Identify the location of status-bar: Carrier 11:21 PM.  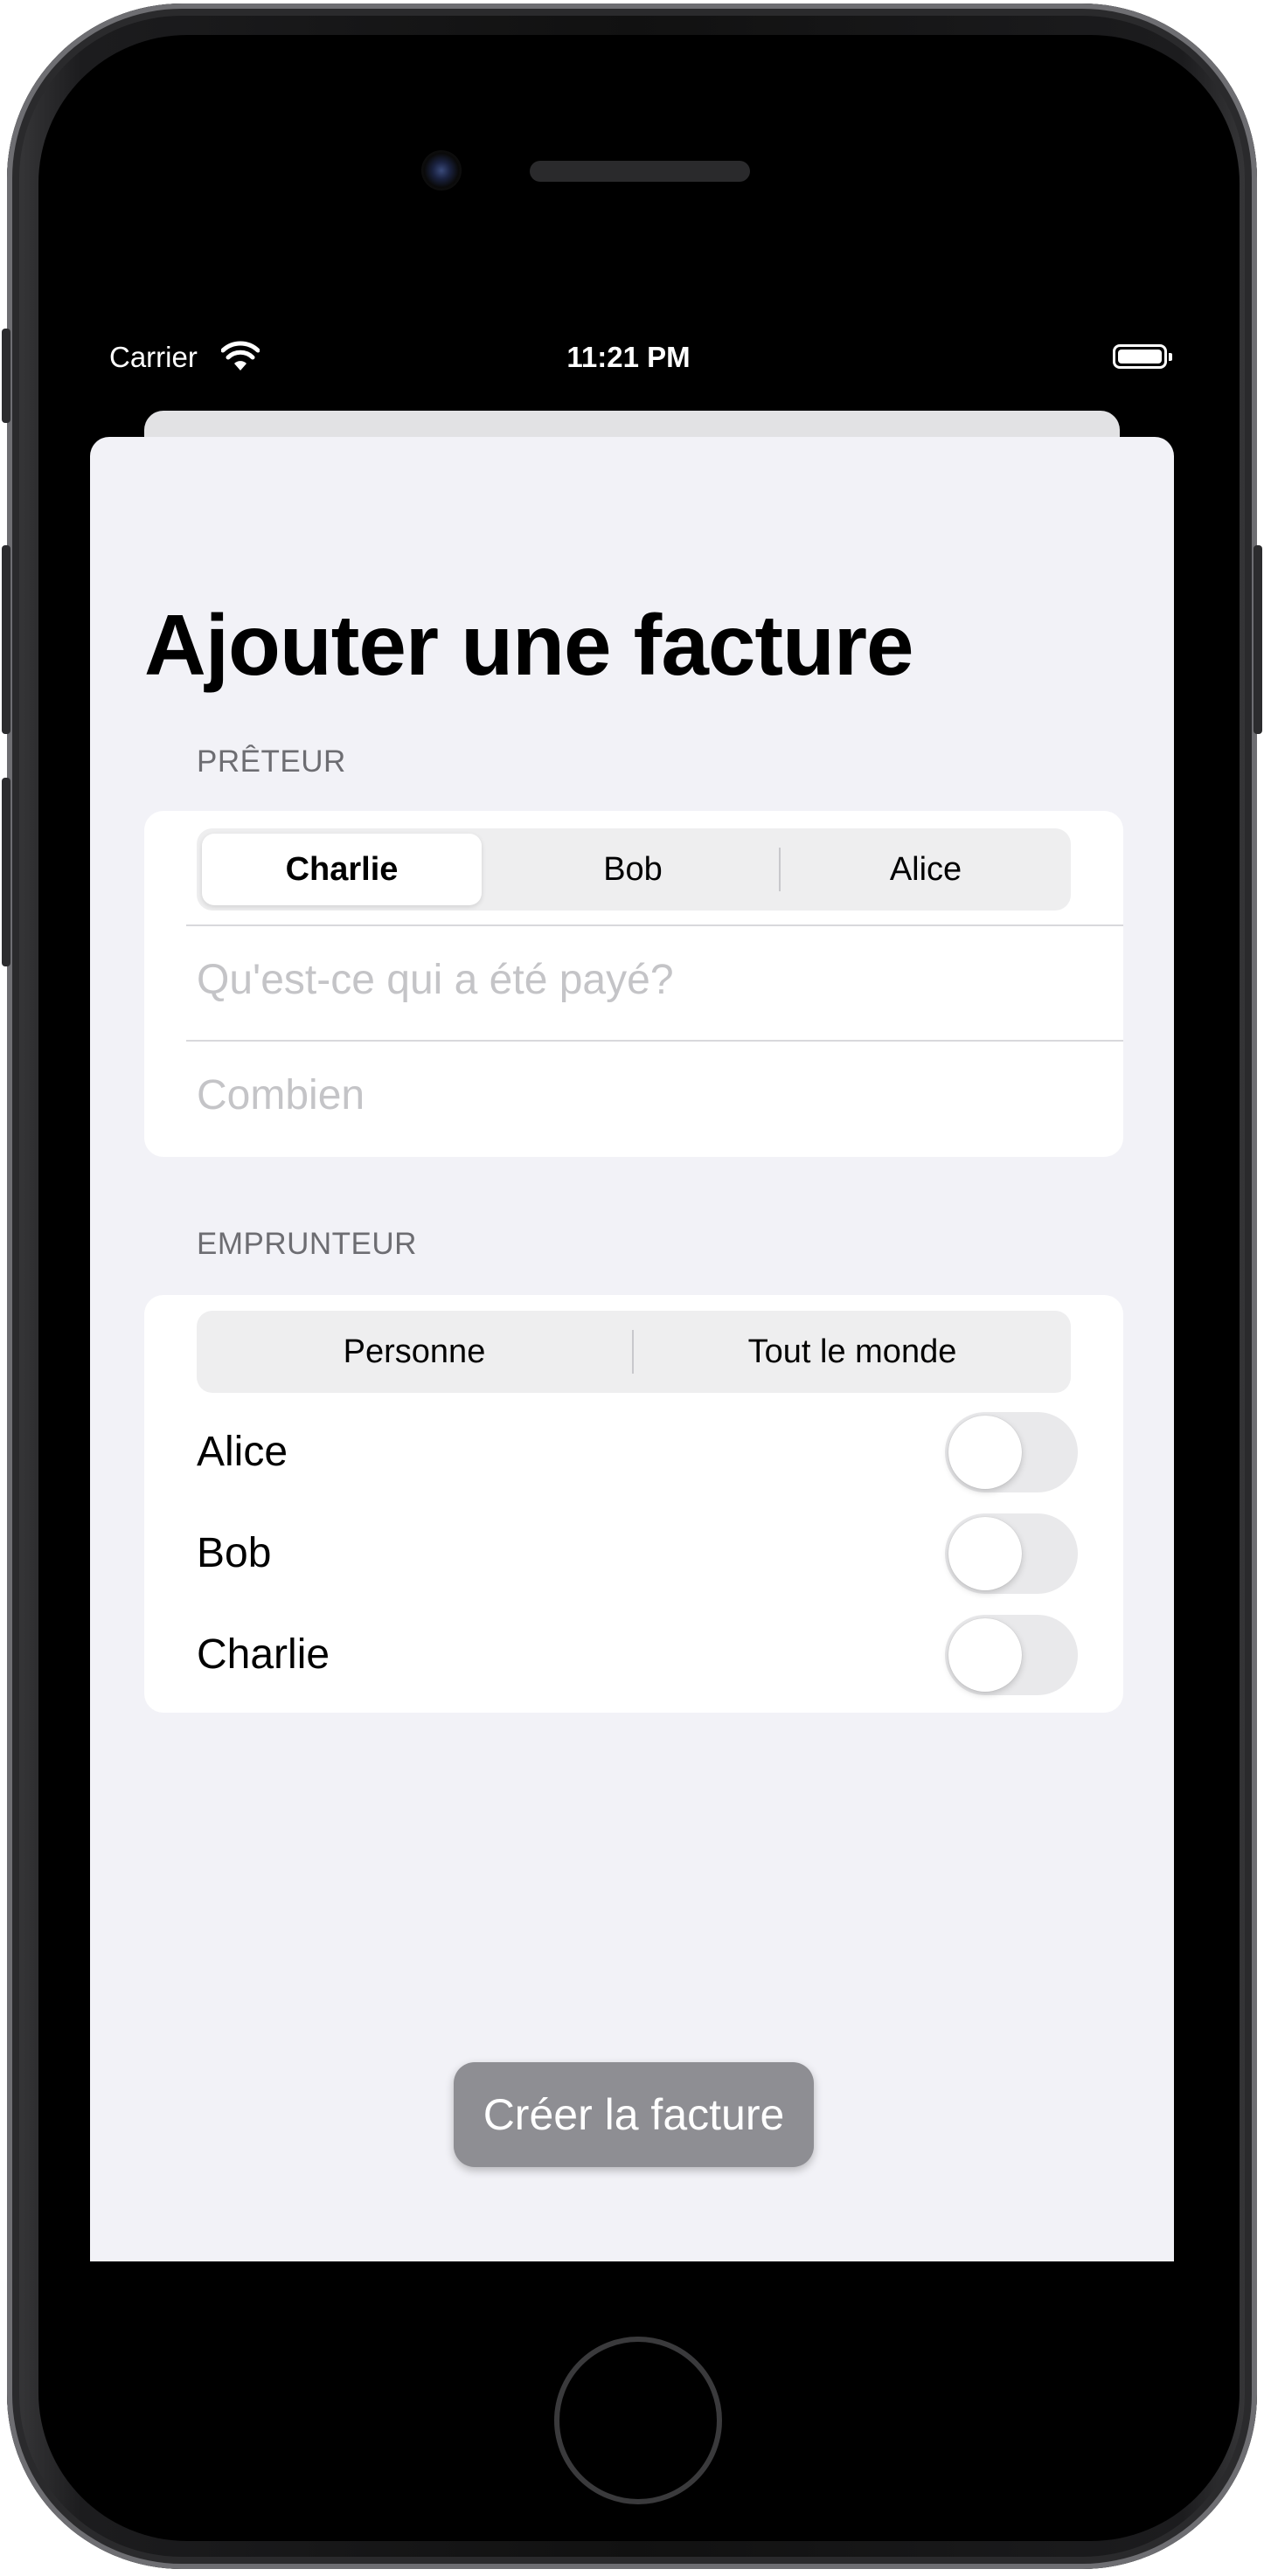
(631, 358).